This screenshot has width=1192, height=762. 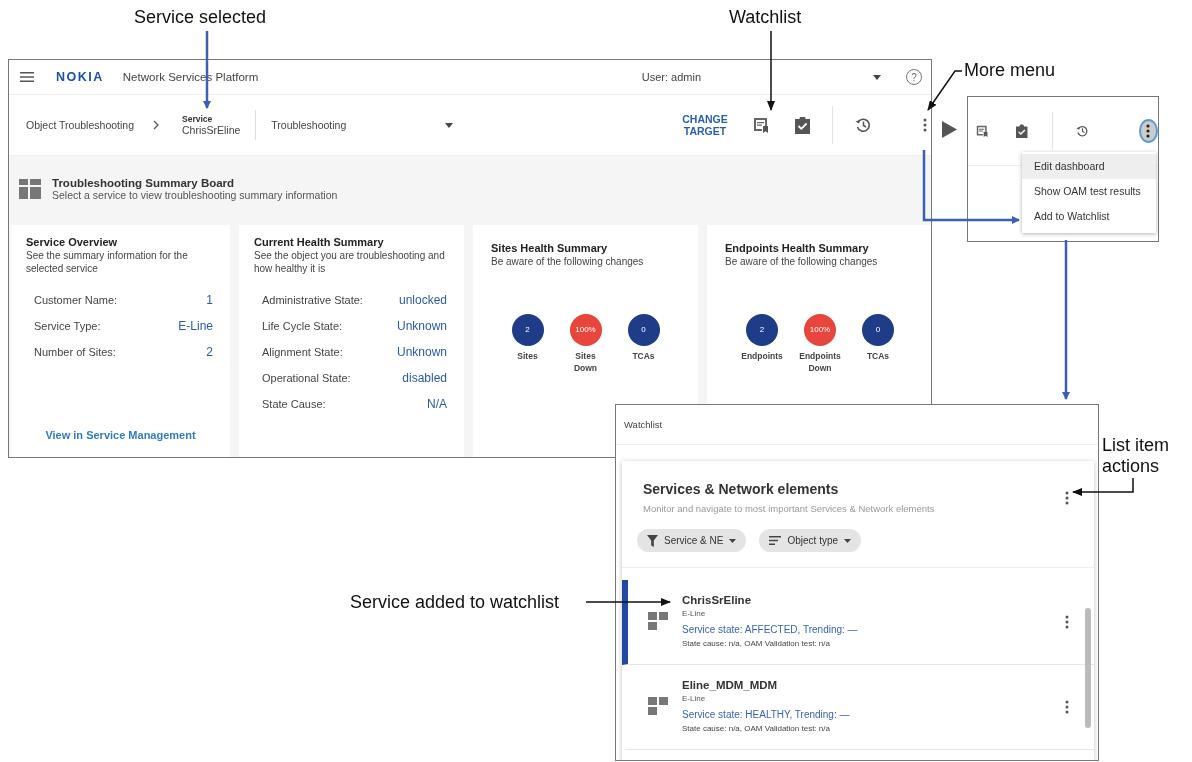 What do you see at coordinates (72, 242) in the screenshot?
I see `card-title: Service Overview` at bounding box center [72, 242].